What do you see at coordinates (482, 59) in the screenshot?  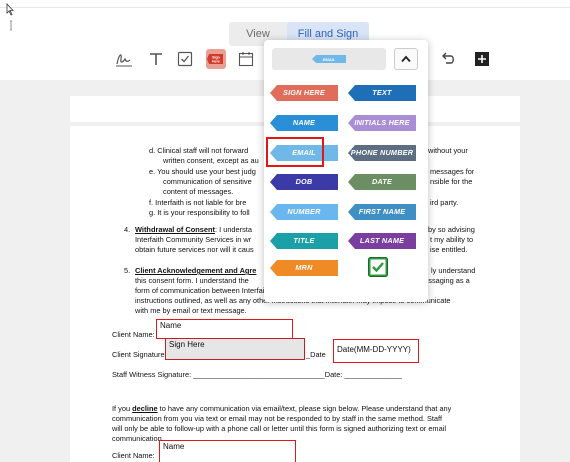 I see `add-field-icon` at bounding box center [482, 59].